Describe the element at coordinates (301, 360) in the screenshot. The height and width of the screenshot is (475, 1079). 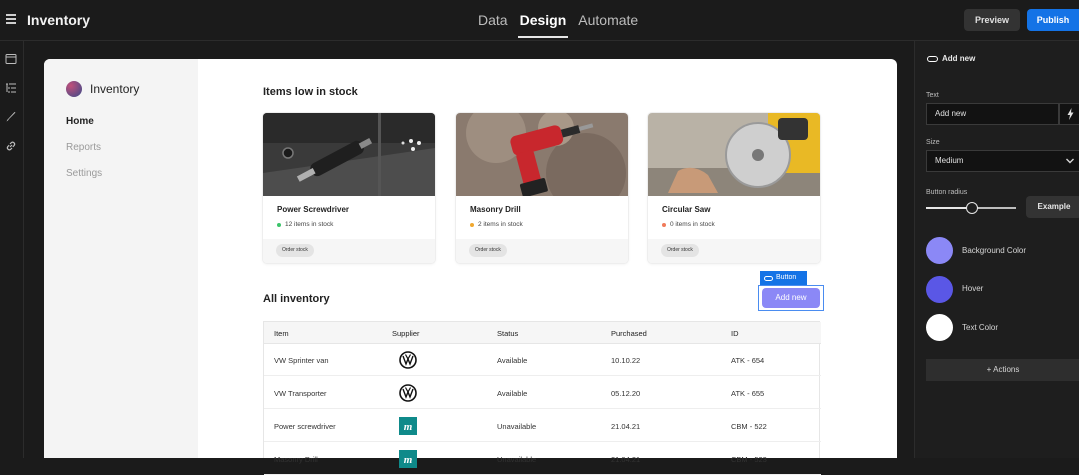
I see `cell-item: VW Sprinter van` at that location.